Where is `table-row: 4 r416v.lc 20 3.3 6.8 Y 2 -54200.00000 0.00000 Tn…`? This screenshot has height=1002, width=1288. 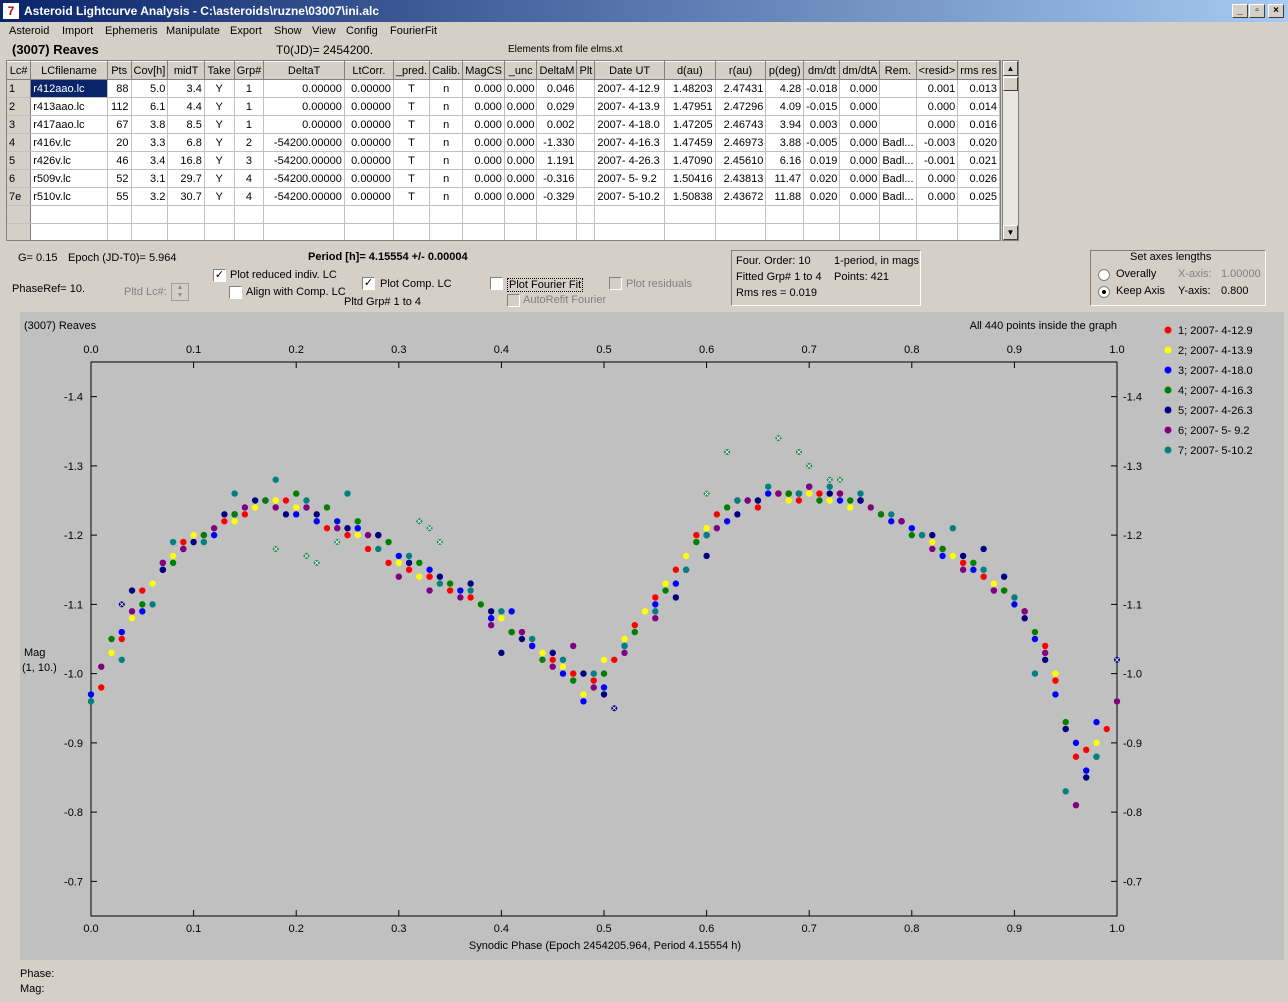 table-row: 4 r416v.lc 20 3.3 6.8 Y 2 -54200.00000 0.00000 Tn… is located at coordinates (503, 142).